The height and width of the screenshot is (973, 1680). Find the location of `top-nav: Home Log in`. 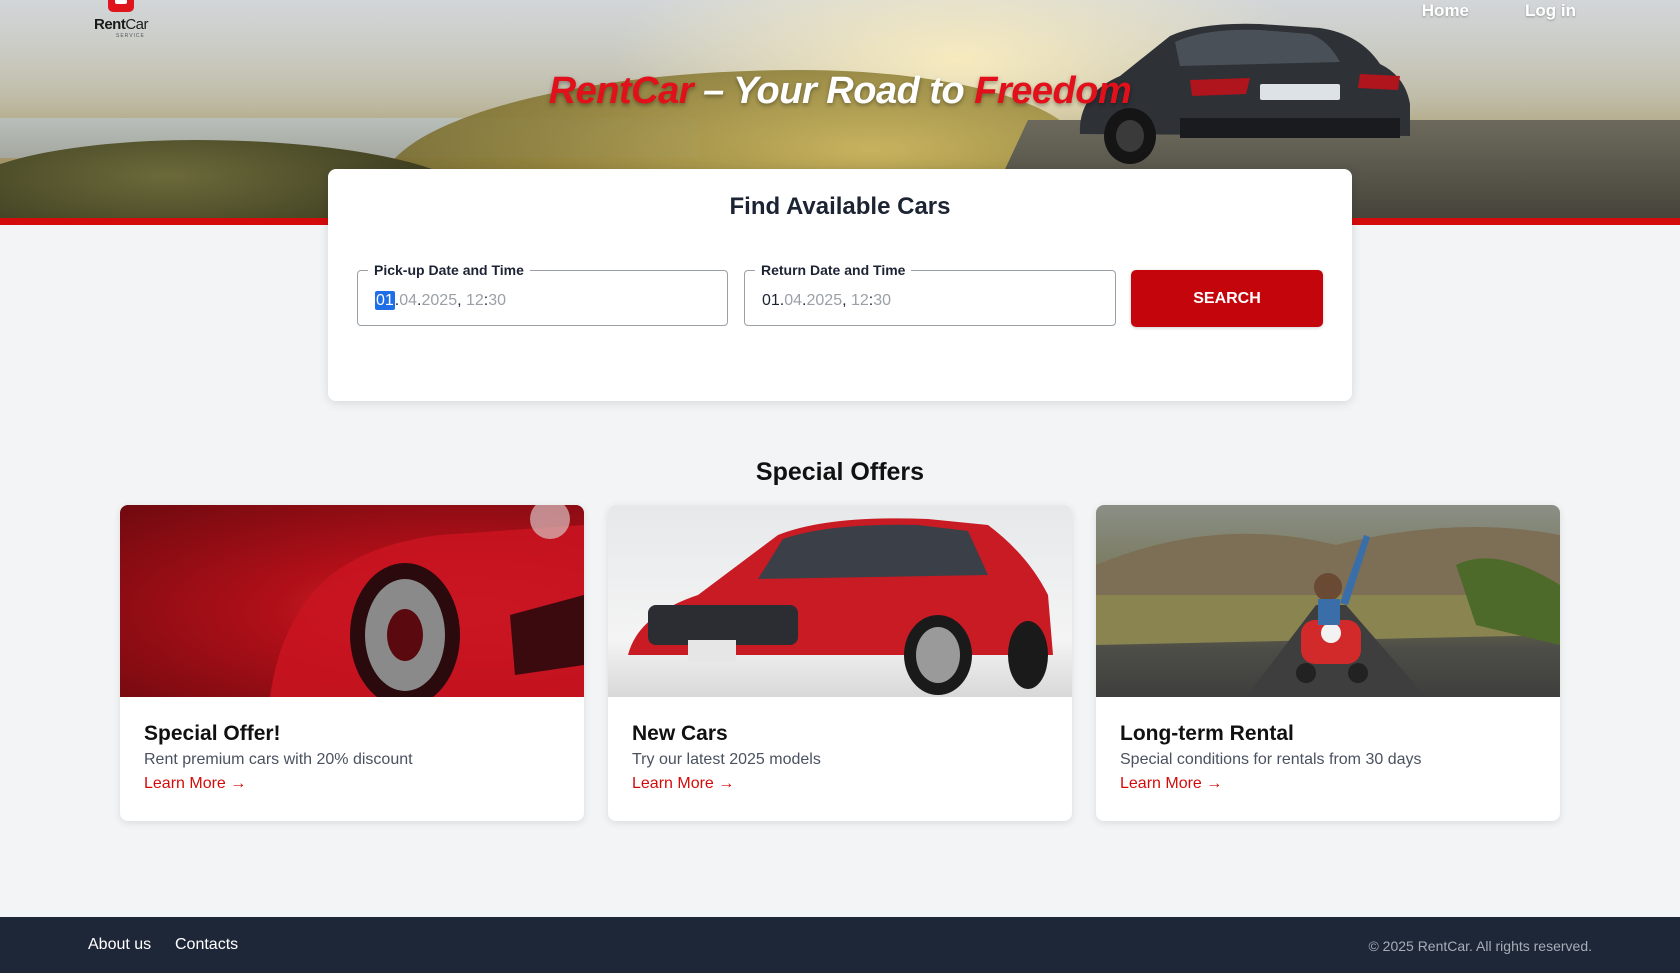

top-nav: Home Log in is located at coordinates (1499, 11).